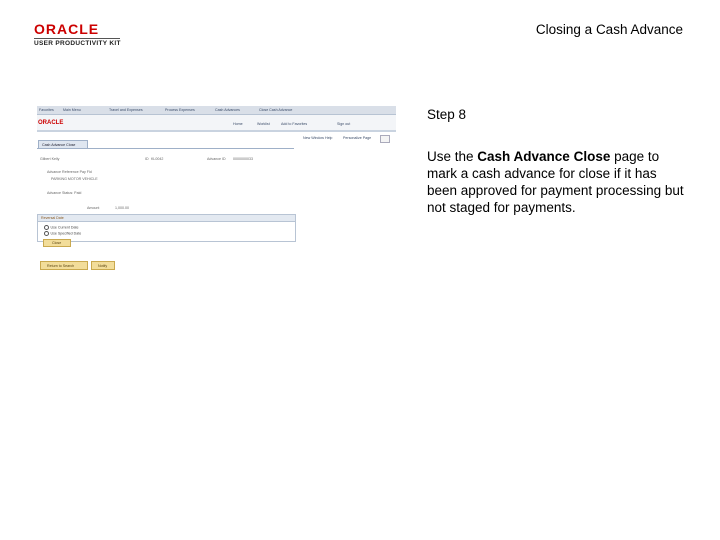 The height and width of the screenshot is (540, 720). I want to click on screenshot-page-link: New Window, so click(313, 138).